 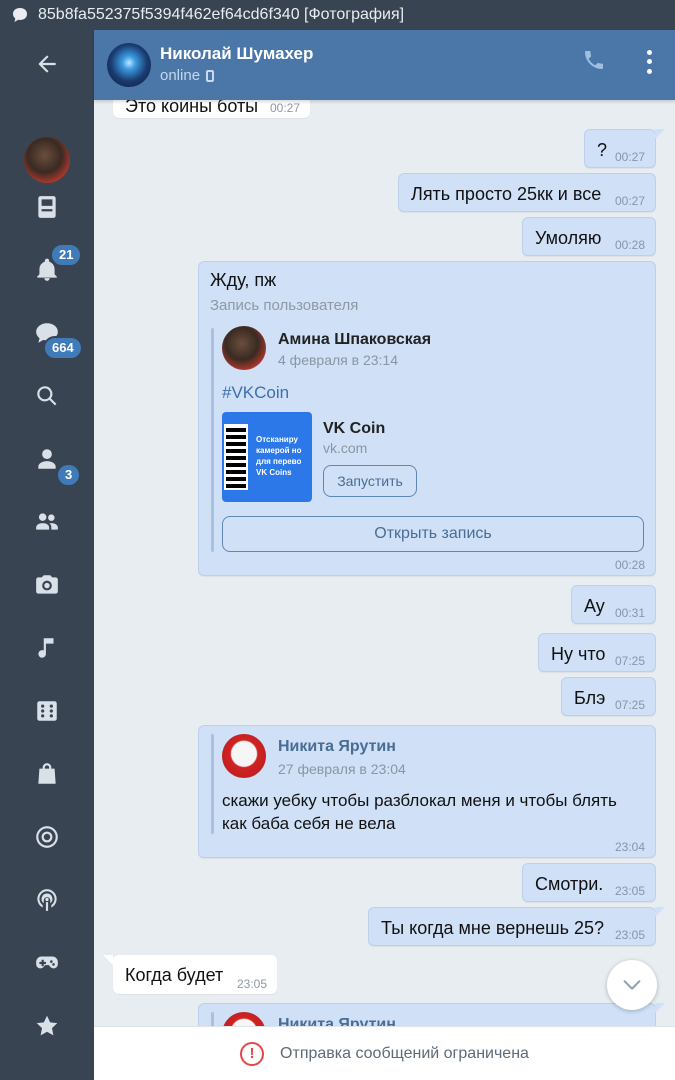 I want to click on scroll-to-bottom-button, so click(x=632, y=985).